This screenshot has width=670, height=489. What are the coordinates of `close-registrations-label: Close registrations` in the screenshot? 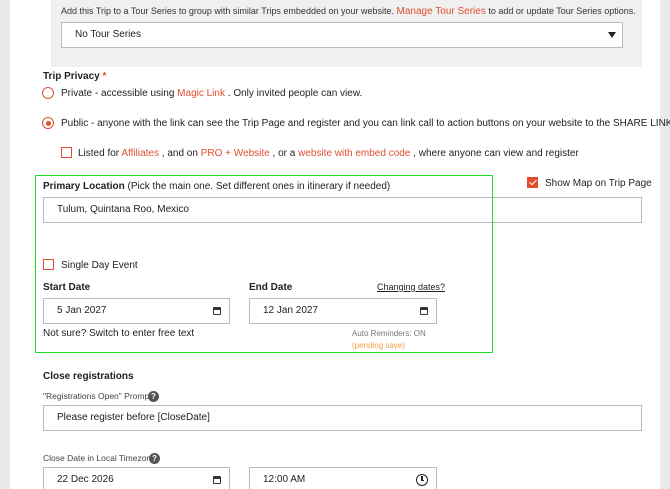 It's located at (88, 376).